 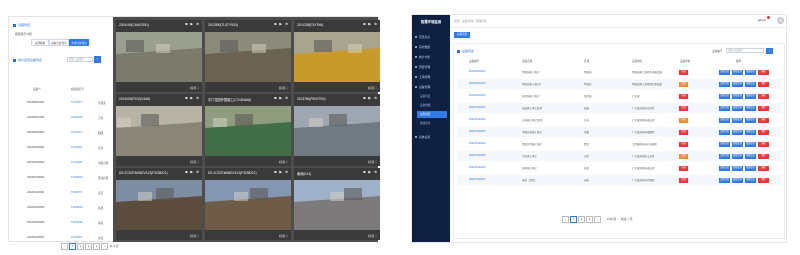 I want to click on camera-tile: 2104030(F0GQV4A8) ◙ ▶ ⊕ 标清 ⛶, so click(x=159, y=130).